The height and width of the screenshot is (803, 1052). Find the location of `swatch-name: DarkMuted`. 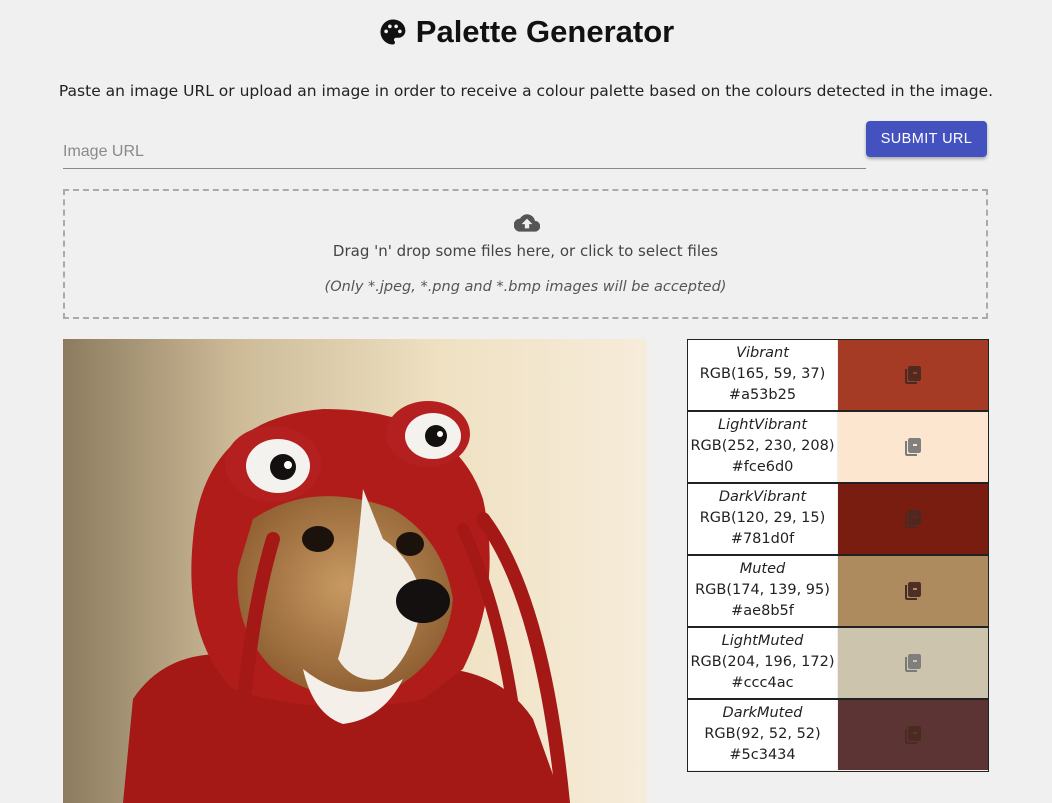

swatch-name: DarkMuted is located at coordinates (762, 713).